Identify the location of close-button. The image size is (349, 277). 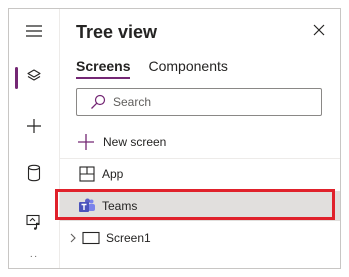
(319, 32).